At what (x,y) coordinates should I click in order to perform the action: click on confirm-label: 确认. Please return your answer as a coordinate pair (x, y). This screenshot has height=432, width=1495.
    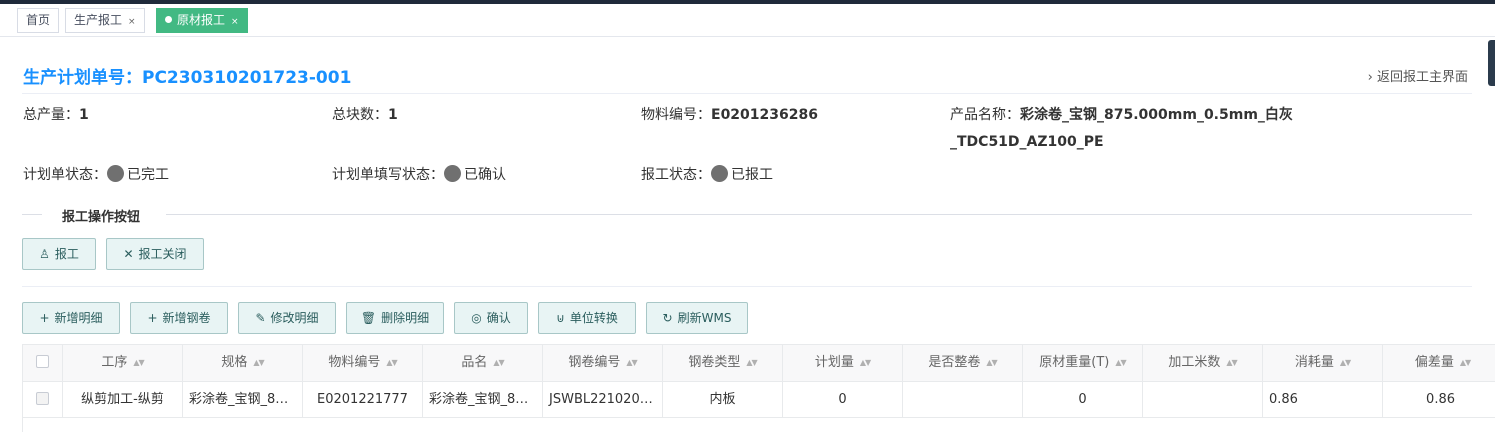
    Looking at the image, I should click on (498, 318).